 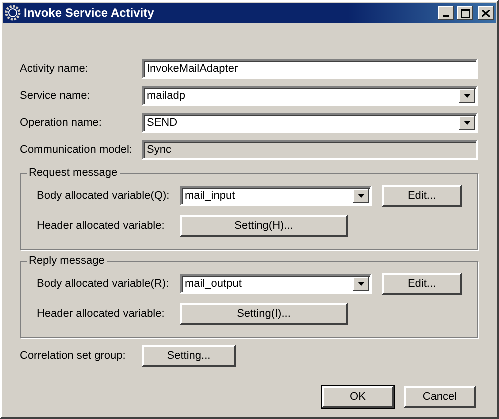 What do you see at coordinates (61, 123) in the screenshot?
I see `field-label: Operation name:` at bounding box center [61, 123].